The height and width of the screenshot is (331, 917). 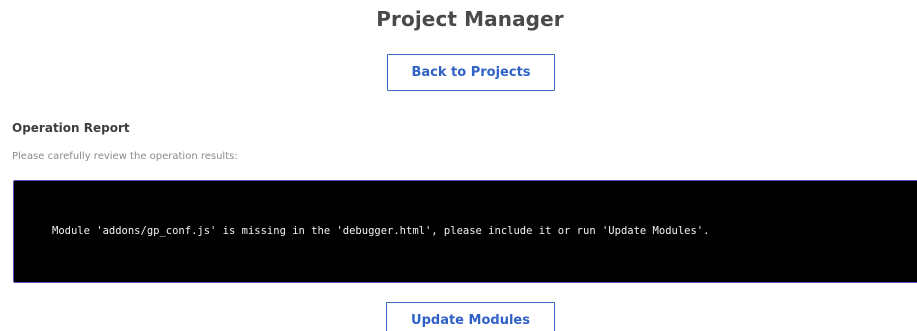 I want to click on update-modules-button: Update Modules, so click(x=470, y=316).